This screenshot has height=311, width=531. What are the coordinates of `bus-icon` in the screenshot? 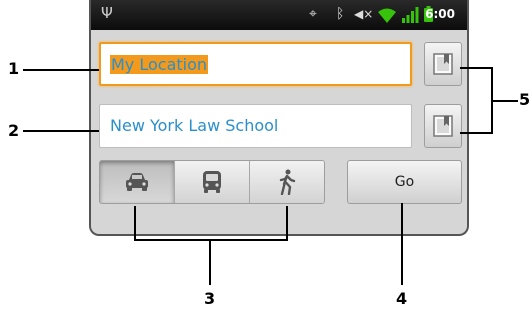 It's located at (212, 182).